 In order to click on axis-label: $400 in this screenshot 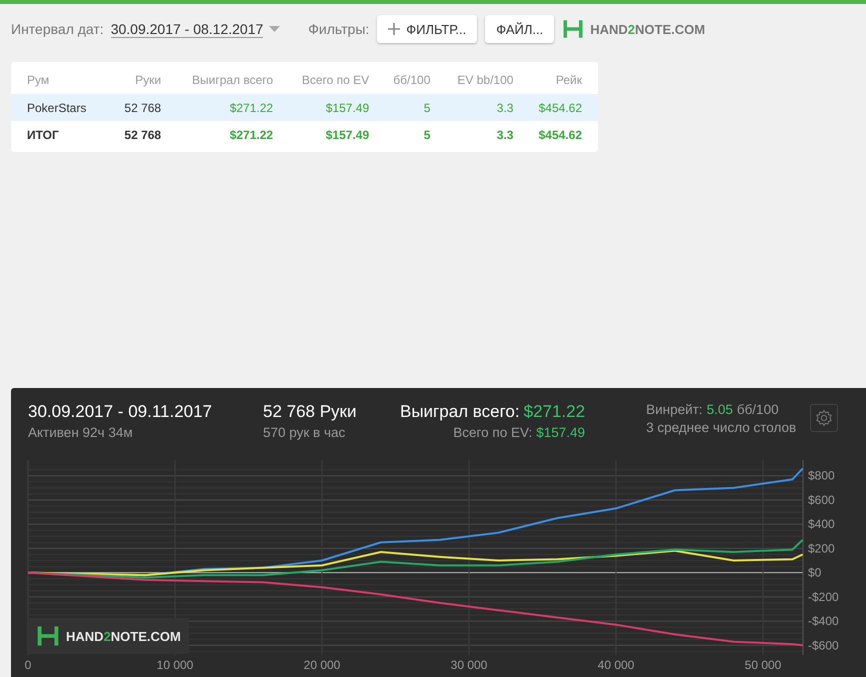, I will do `click(821, 524)`.